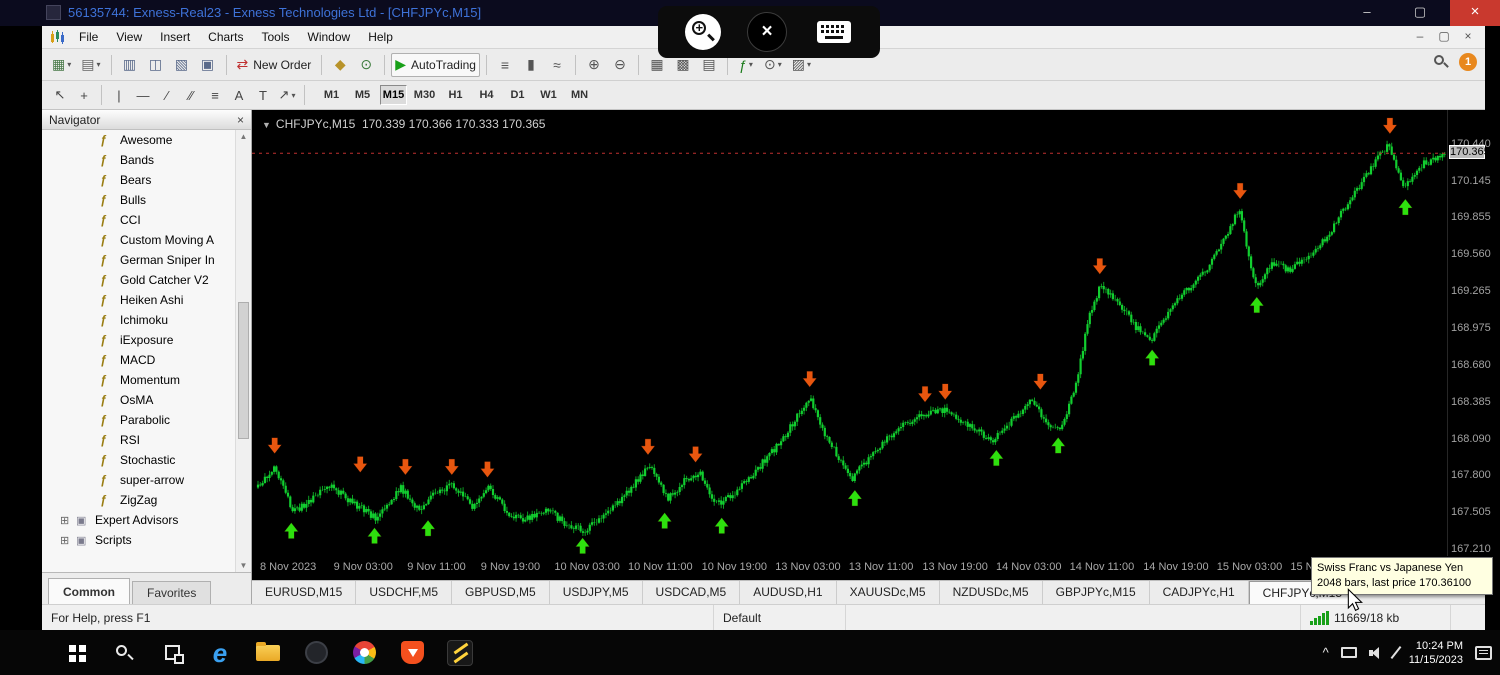 The image size is (1500, 675). What do you see at coordinates (393, 95) in the screenshot?
I see `timeframe-m15: M15` at bounding box center [393, 95].